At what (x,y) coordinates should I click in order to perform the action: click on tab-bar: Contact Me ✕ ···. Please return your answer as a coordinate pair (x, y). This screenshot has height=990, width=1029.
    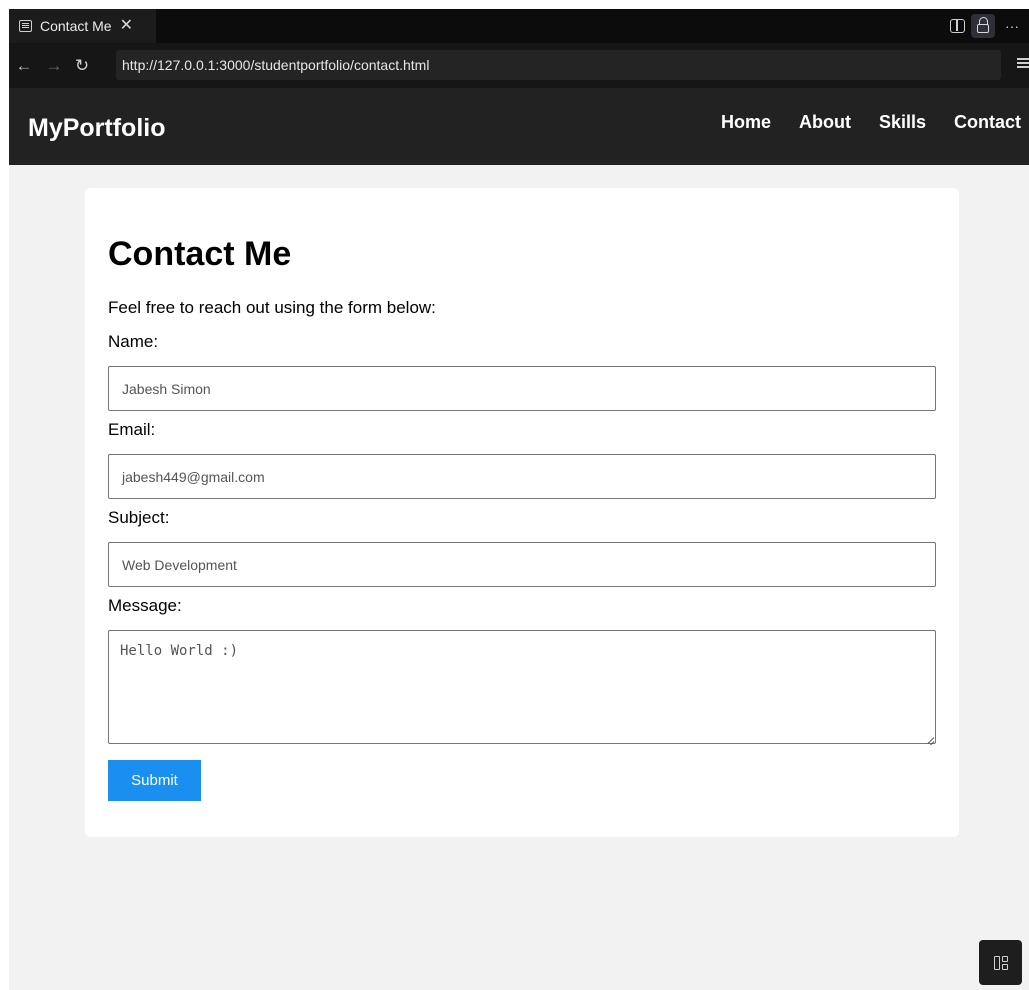
    Looking at the image, I should click on (519, 26).